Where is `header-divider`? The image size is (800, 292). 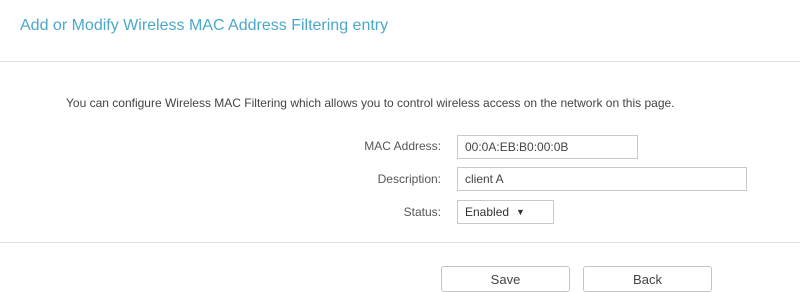
header-divider is located at coordinates (400, 61).